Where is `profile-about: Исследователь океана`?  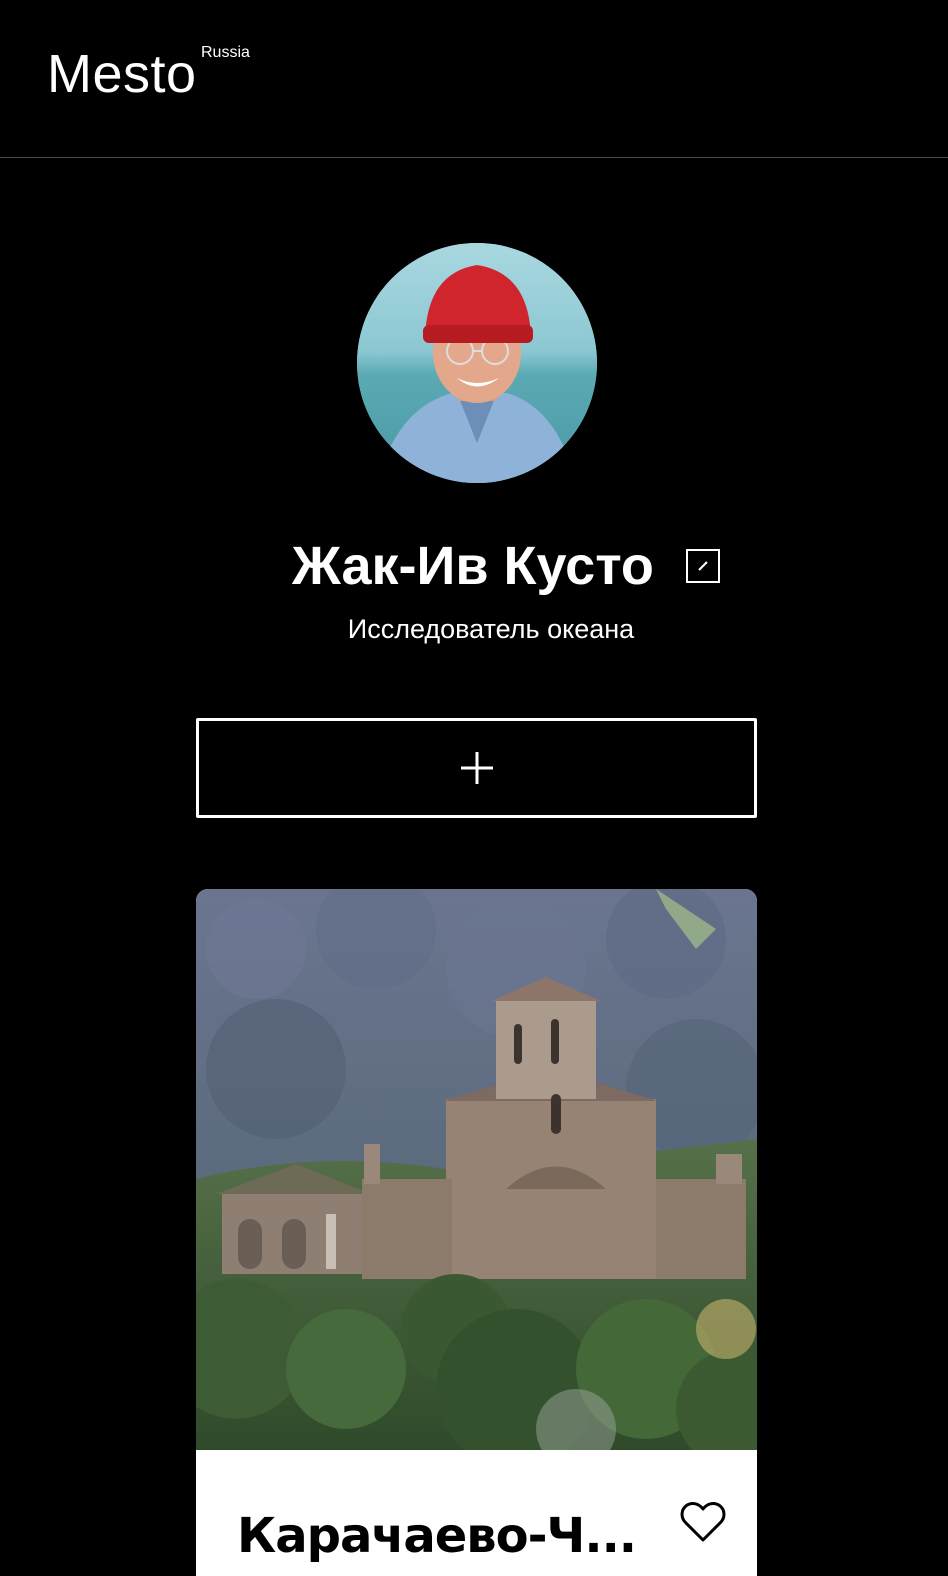
profile-about: Исследователь океана is located at coordinates (491, 629).